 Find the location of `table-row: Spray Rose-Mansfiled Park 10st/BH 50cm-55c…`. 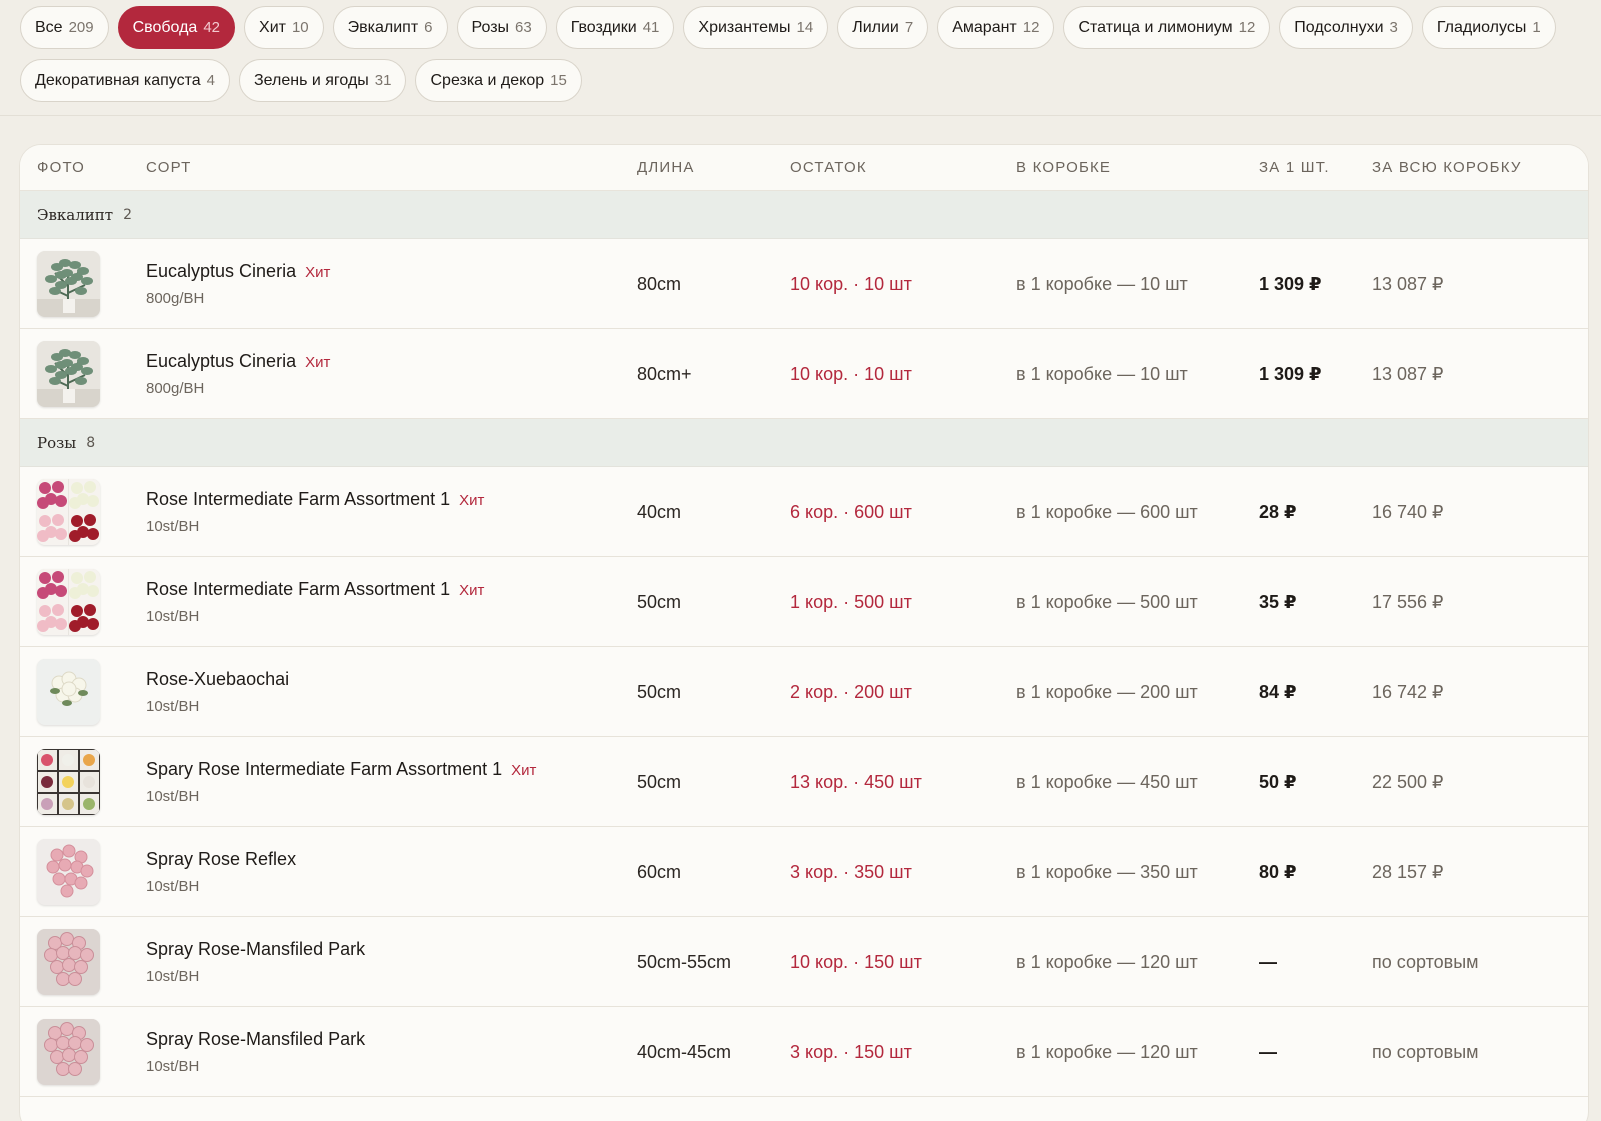

table-row: Spray Rose-Mansfiled Park 10st/BH 50cm-55c… is located at coordinates (804, 962).